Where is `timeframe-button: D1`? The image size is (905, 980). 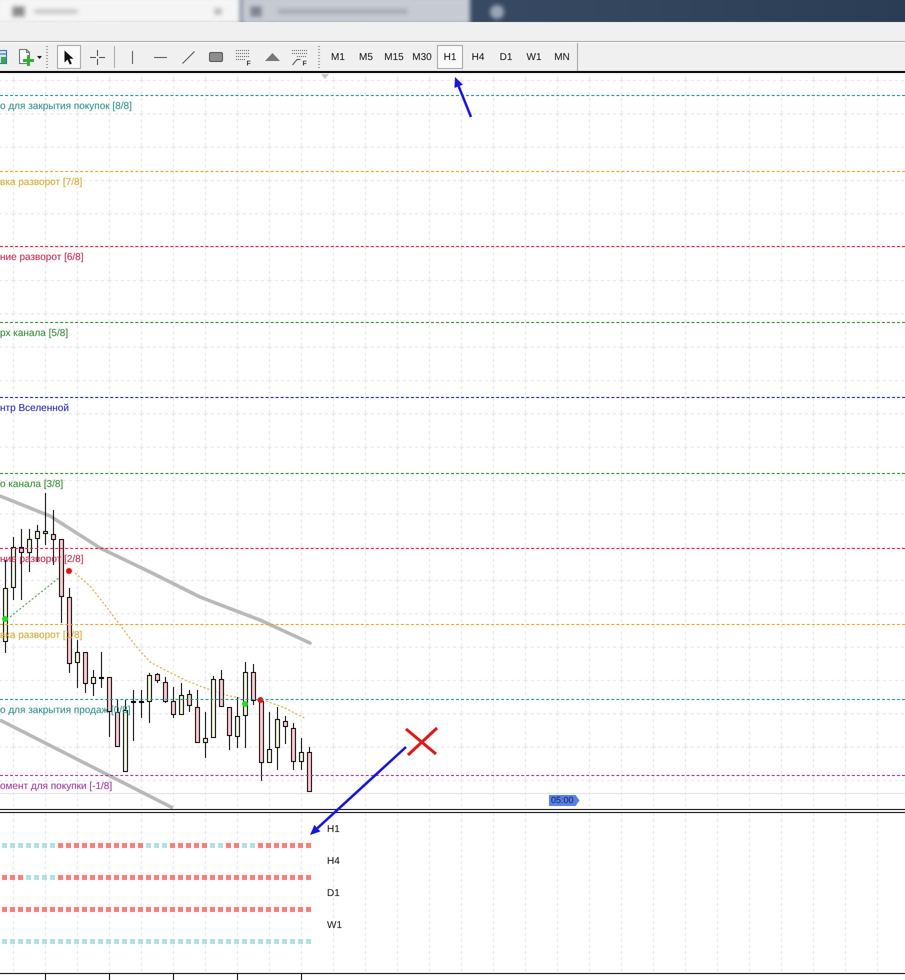
timeframe-button: D1 is located at coordinates (506, 57).